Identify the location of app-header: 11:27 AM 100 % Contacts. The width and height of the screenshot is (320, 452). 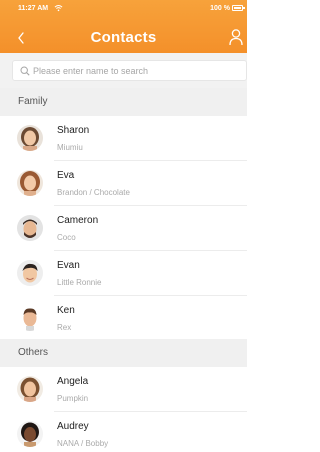
(123, 26).